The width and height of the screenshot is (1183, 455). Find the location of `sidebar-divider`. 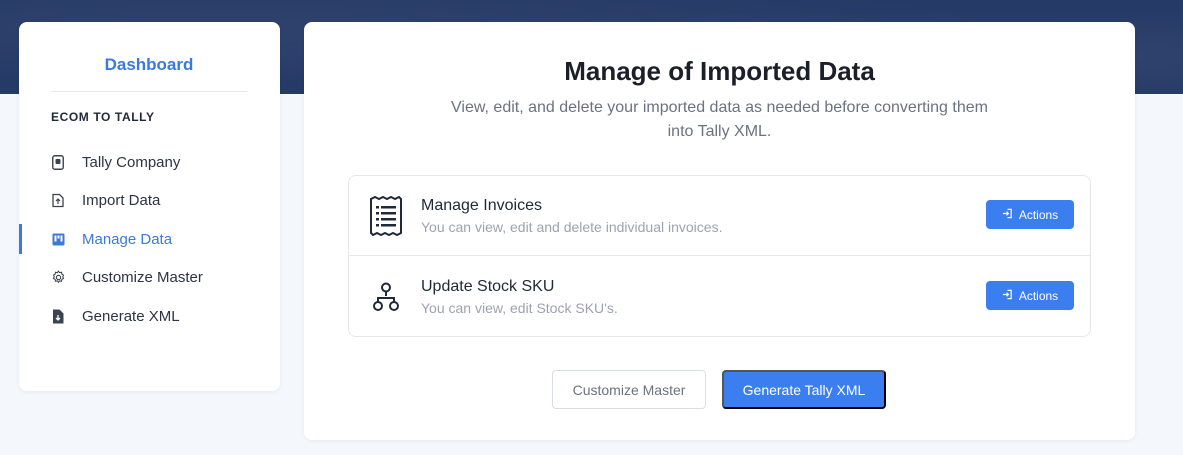

sidebar-divider is located at coordinates (149, 91).